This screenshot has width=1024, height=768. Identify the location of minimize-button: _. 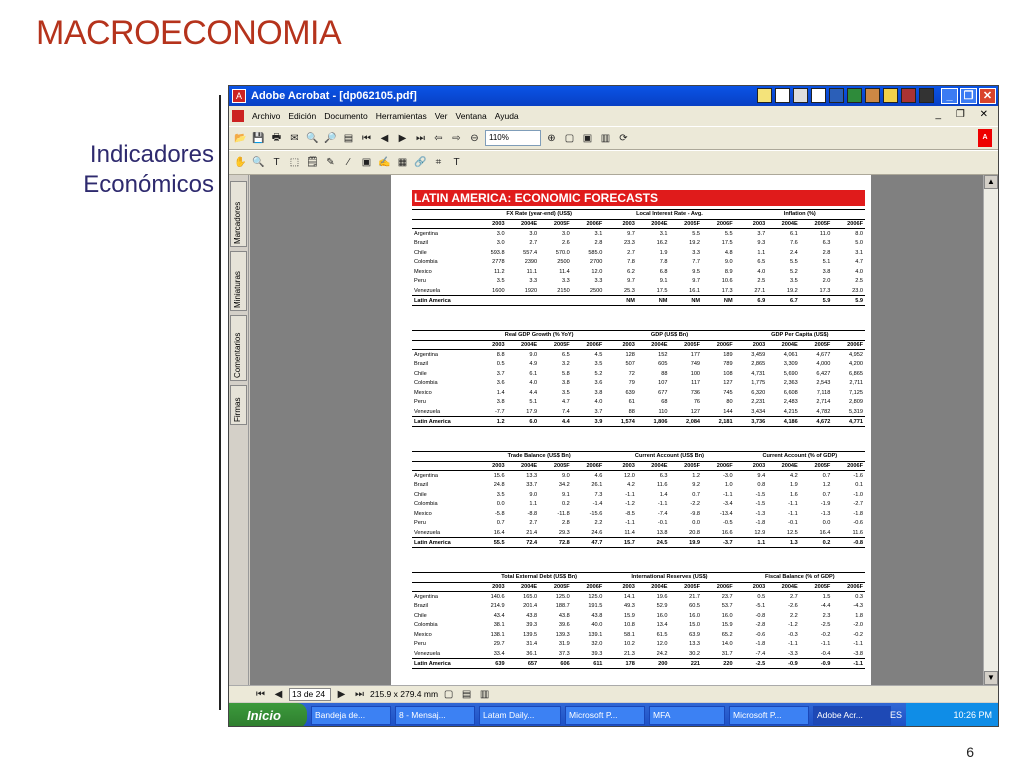
(949, 96).